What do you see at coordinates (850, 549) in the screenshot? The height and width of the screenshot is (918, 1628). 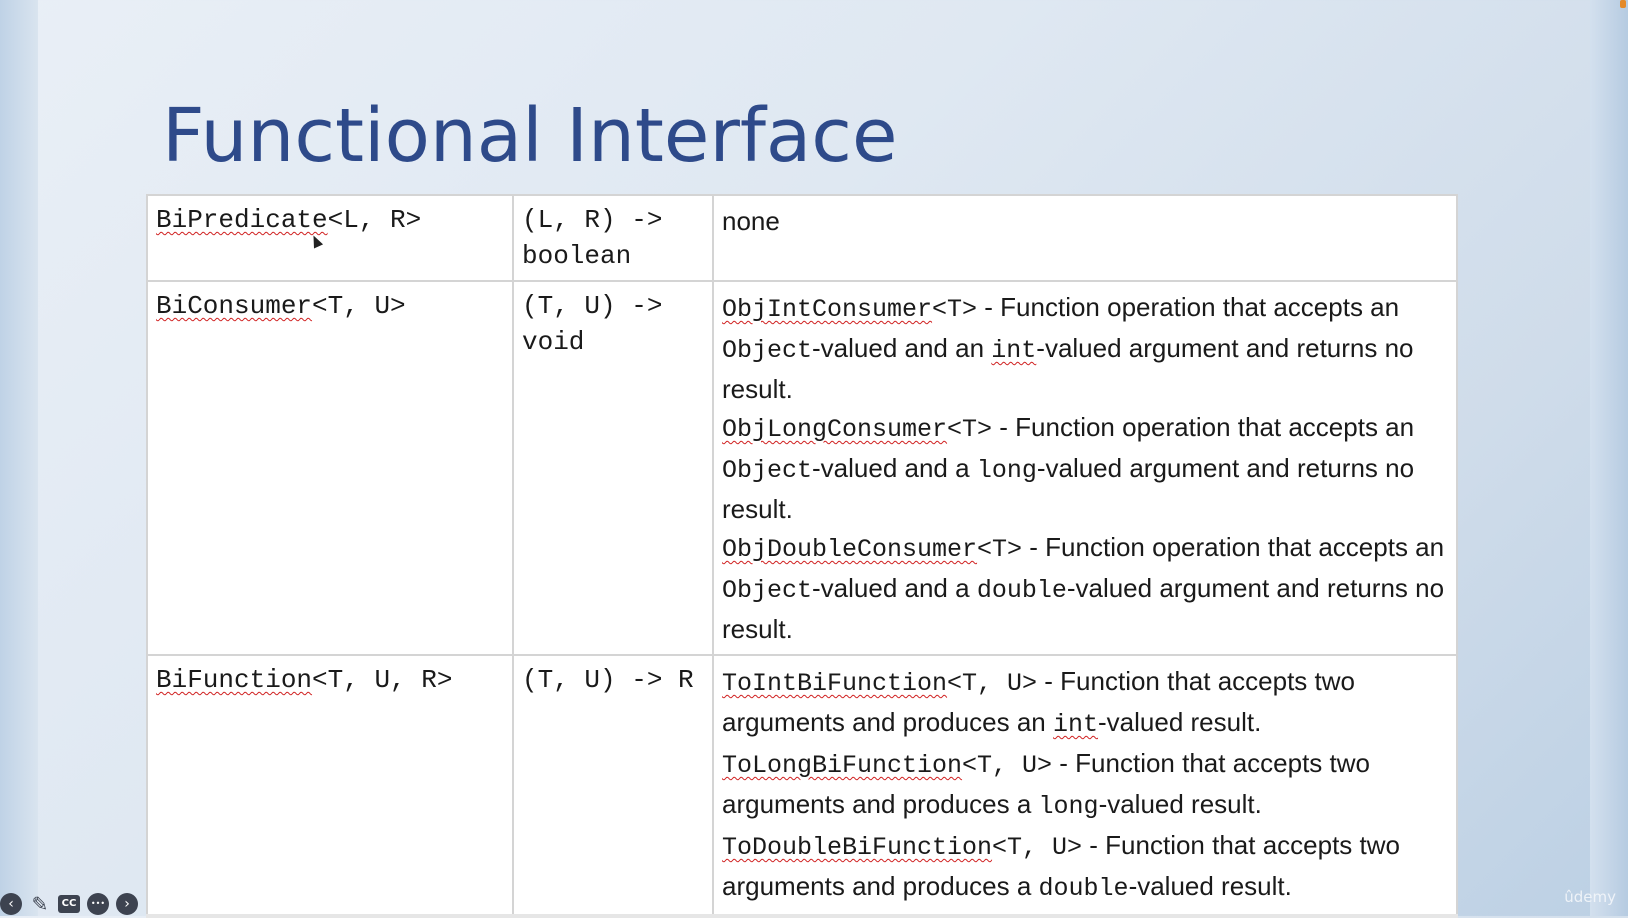 I see `specialization-type-name: ObjDoubleConsumer` at bounding box center [850, 549].